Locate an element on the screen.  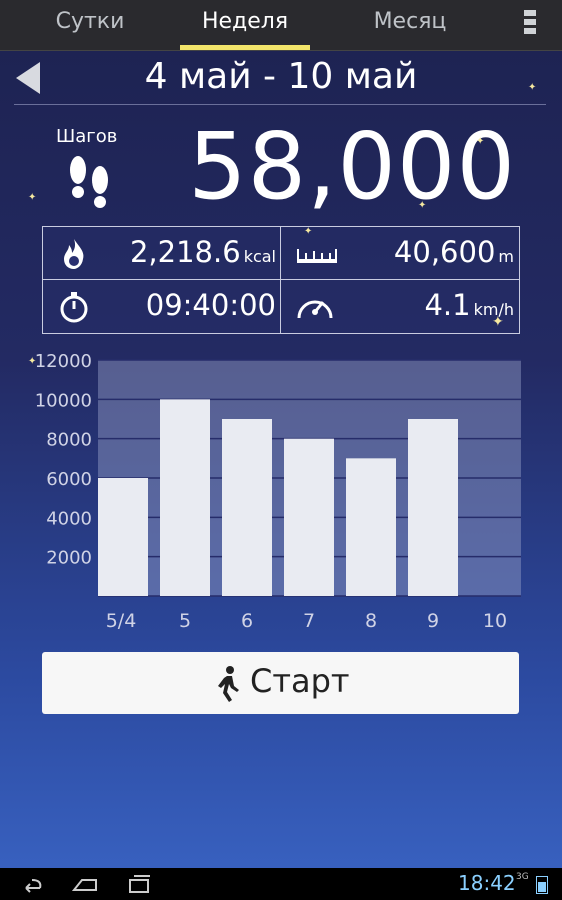
steps-total: 58,000 is located at coordinates (352, 166).